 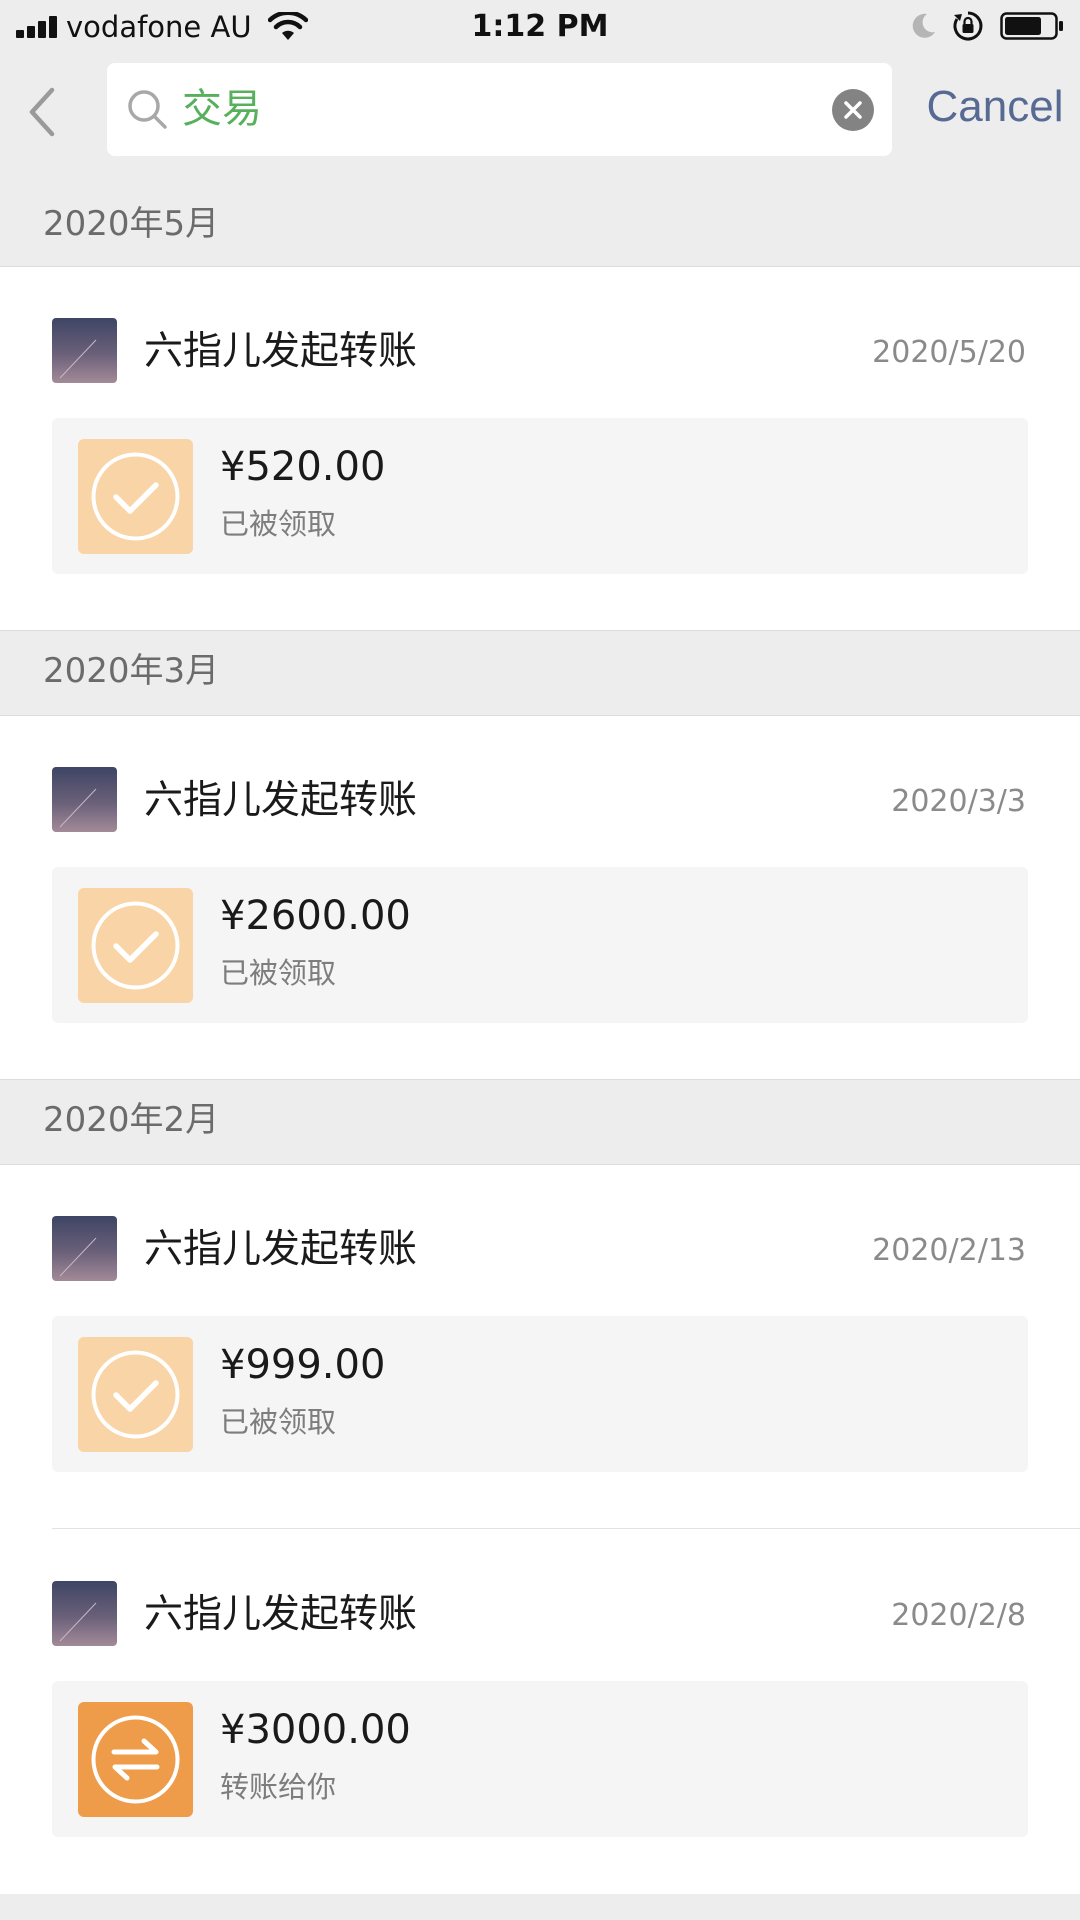 What do you see at coordinates (540, 496) in the screenshot?
I see `transfer-card: ¥520.00 已被领取` at bounding box center [540, 496].